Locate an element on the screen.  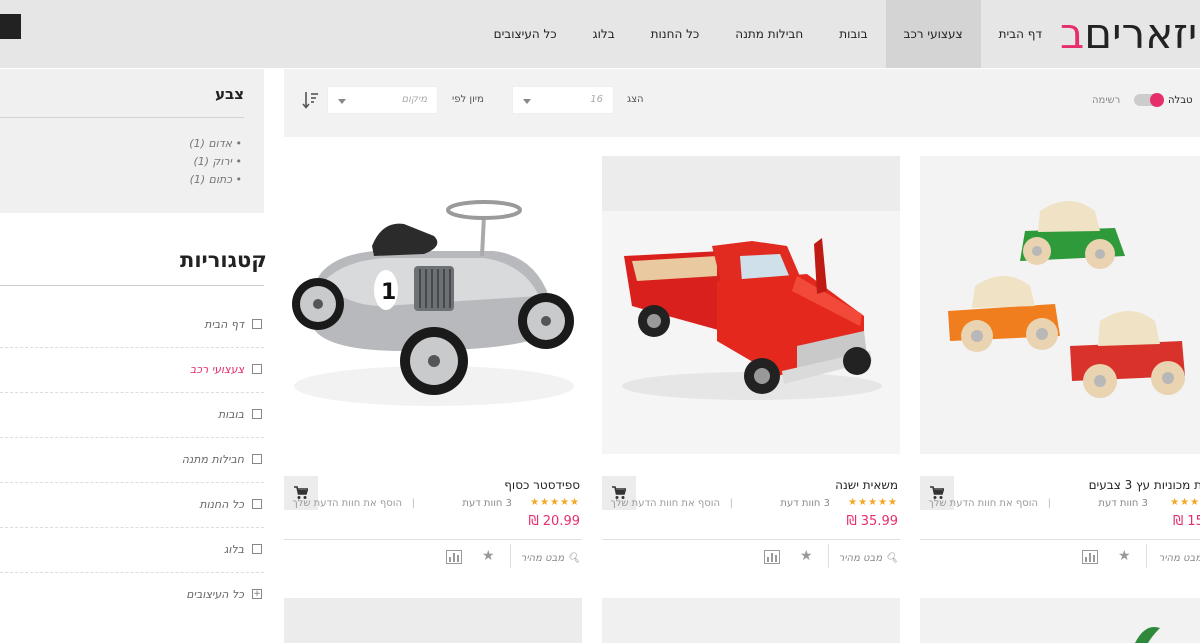
nav-item-dolls: בובות is located at coordinates (853, 34).